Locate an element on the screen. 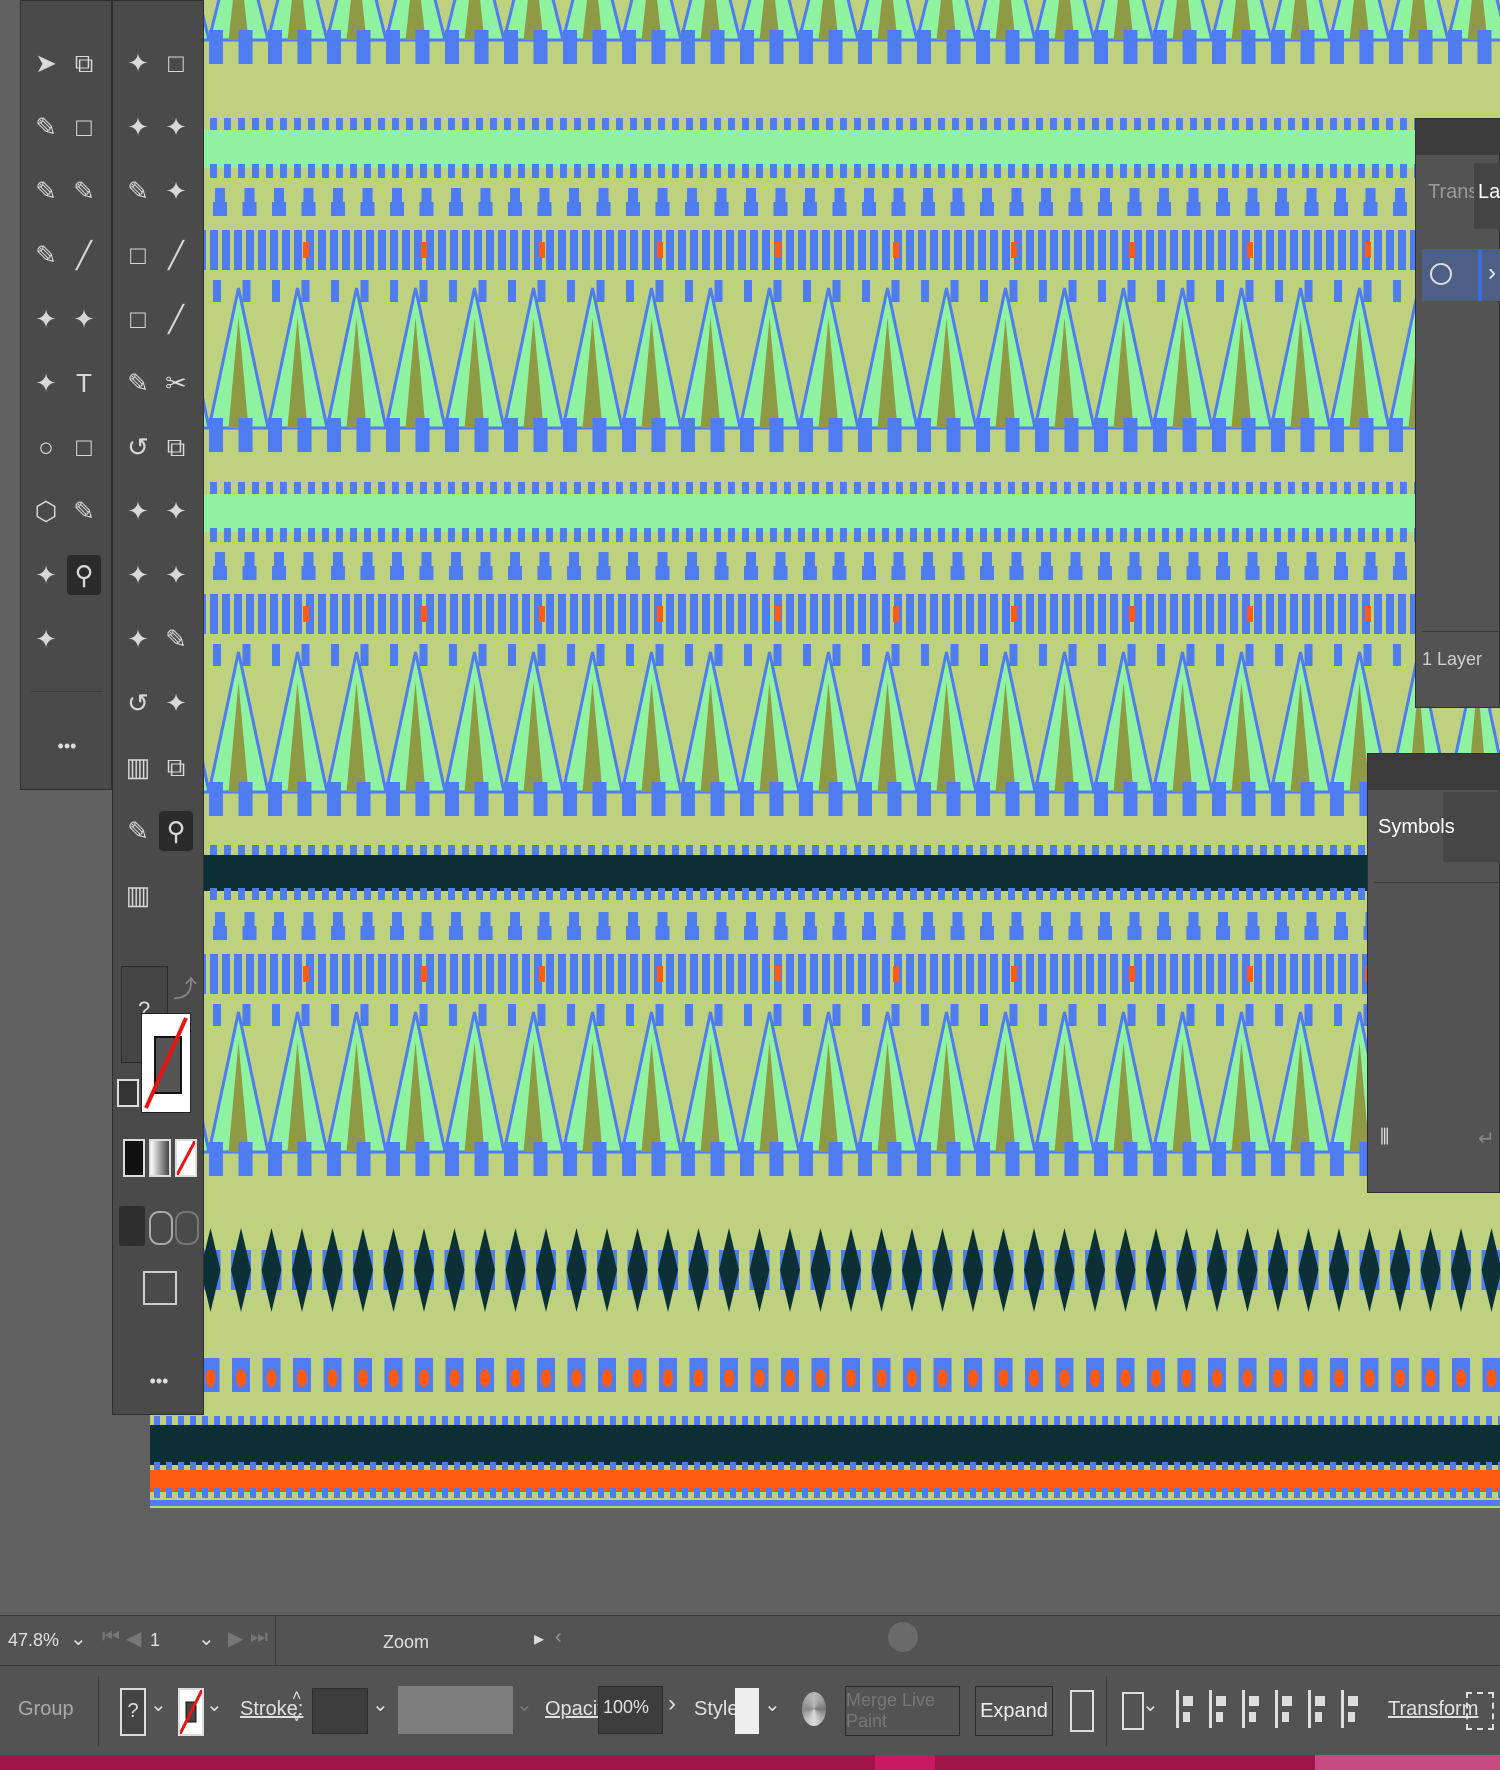 This screenshot has height=1770, width=1500. fill-control: ? is located at coordinates (133, 1712).